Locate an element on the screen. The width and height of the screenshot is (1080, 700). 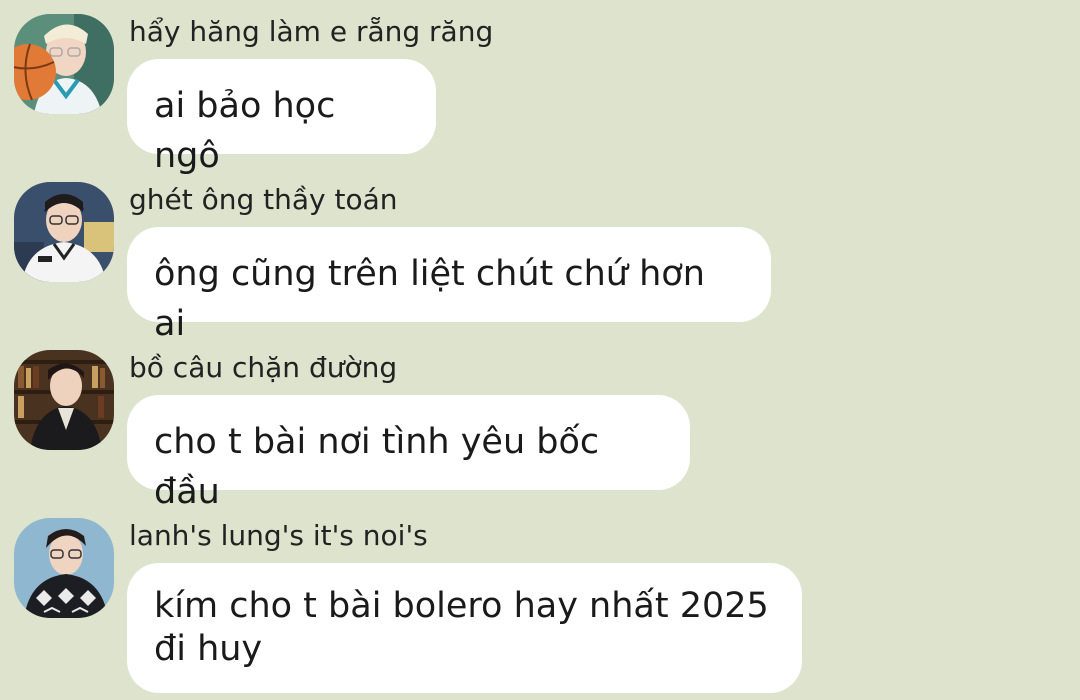
message-text: ông cũng trên liệt chút chứ hơn ai is located at coordinates (429, 299).